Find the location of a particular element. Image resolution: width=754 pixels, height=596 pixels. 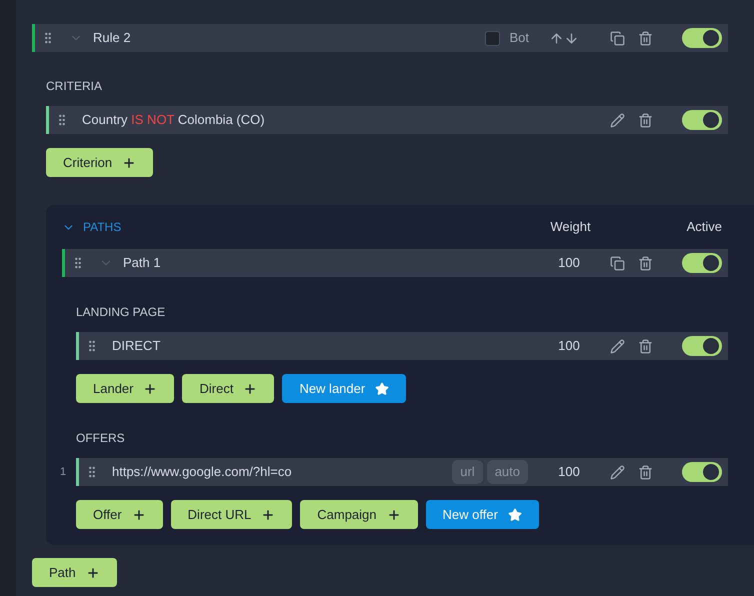

new-button: New offer is located at coordinates (482, 514).